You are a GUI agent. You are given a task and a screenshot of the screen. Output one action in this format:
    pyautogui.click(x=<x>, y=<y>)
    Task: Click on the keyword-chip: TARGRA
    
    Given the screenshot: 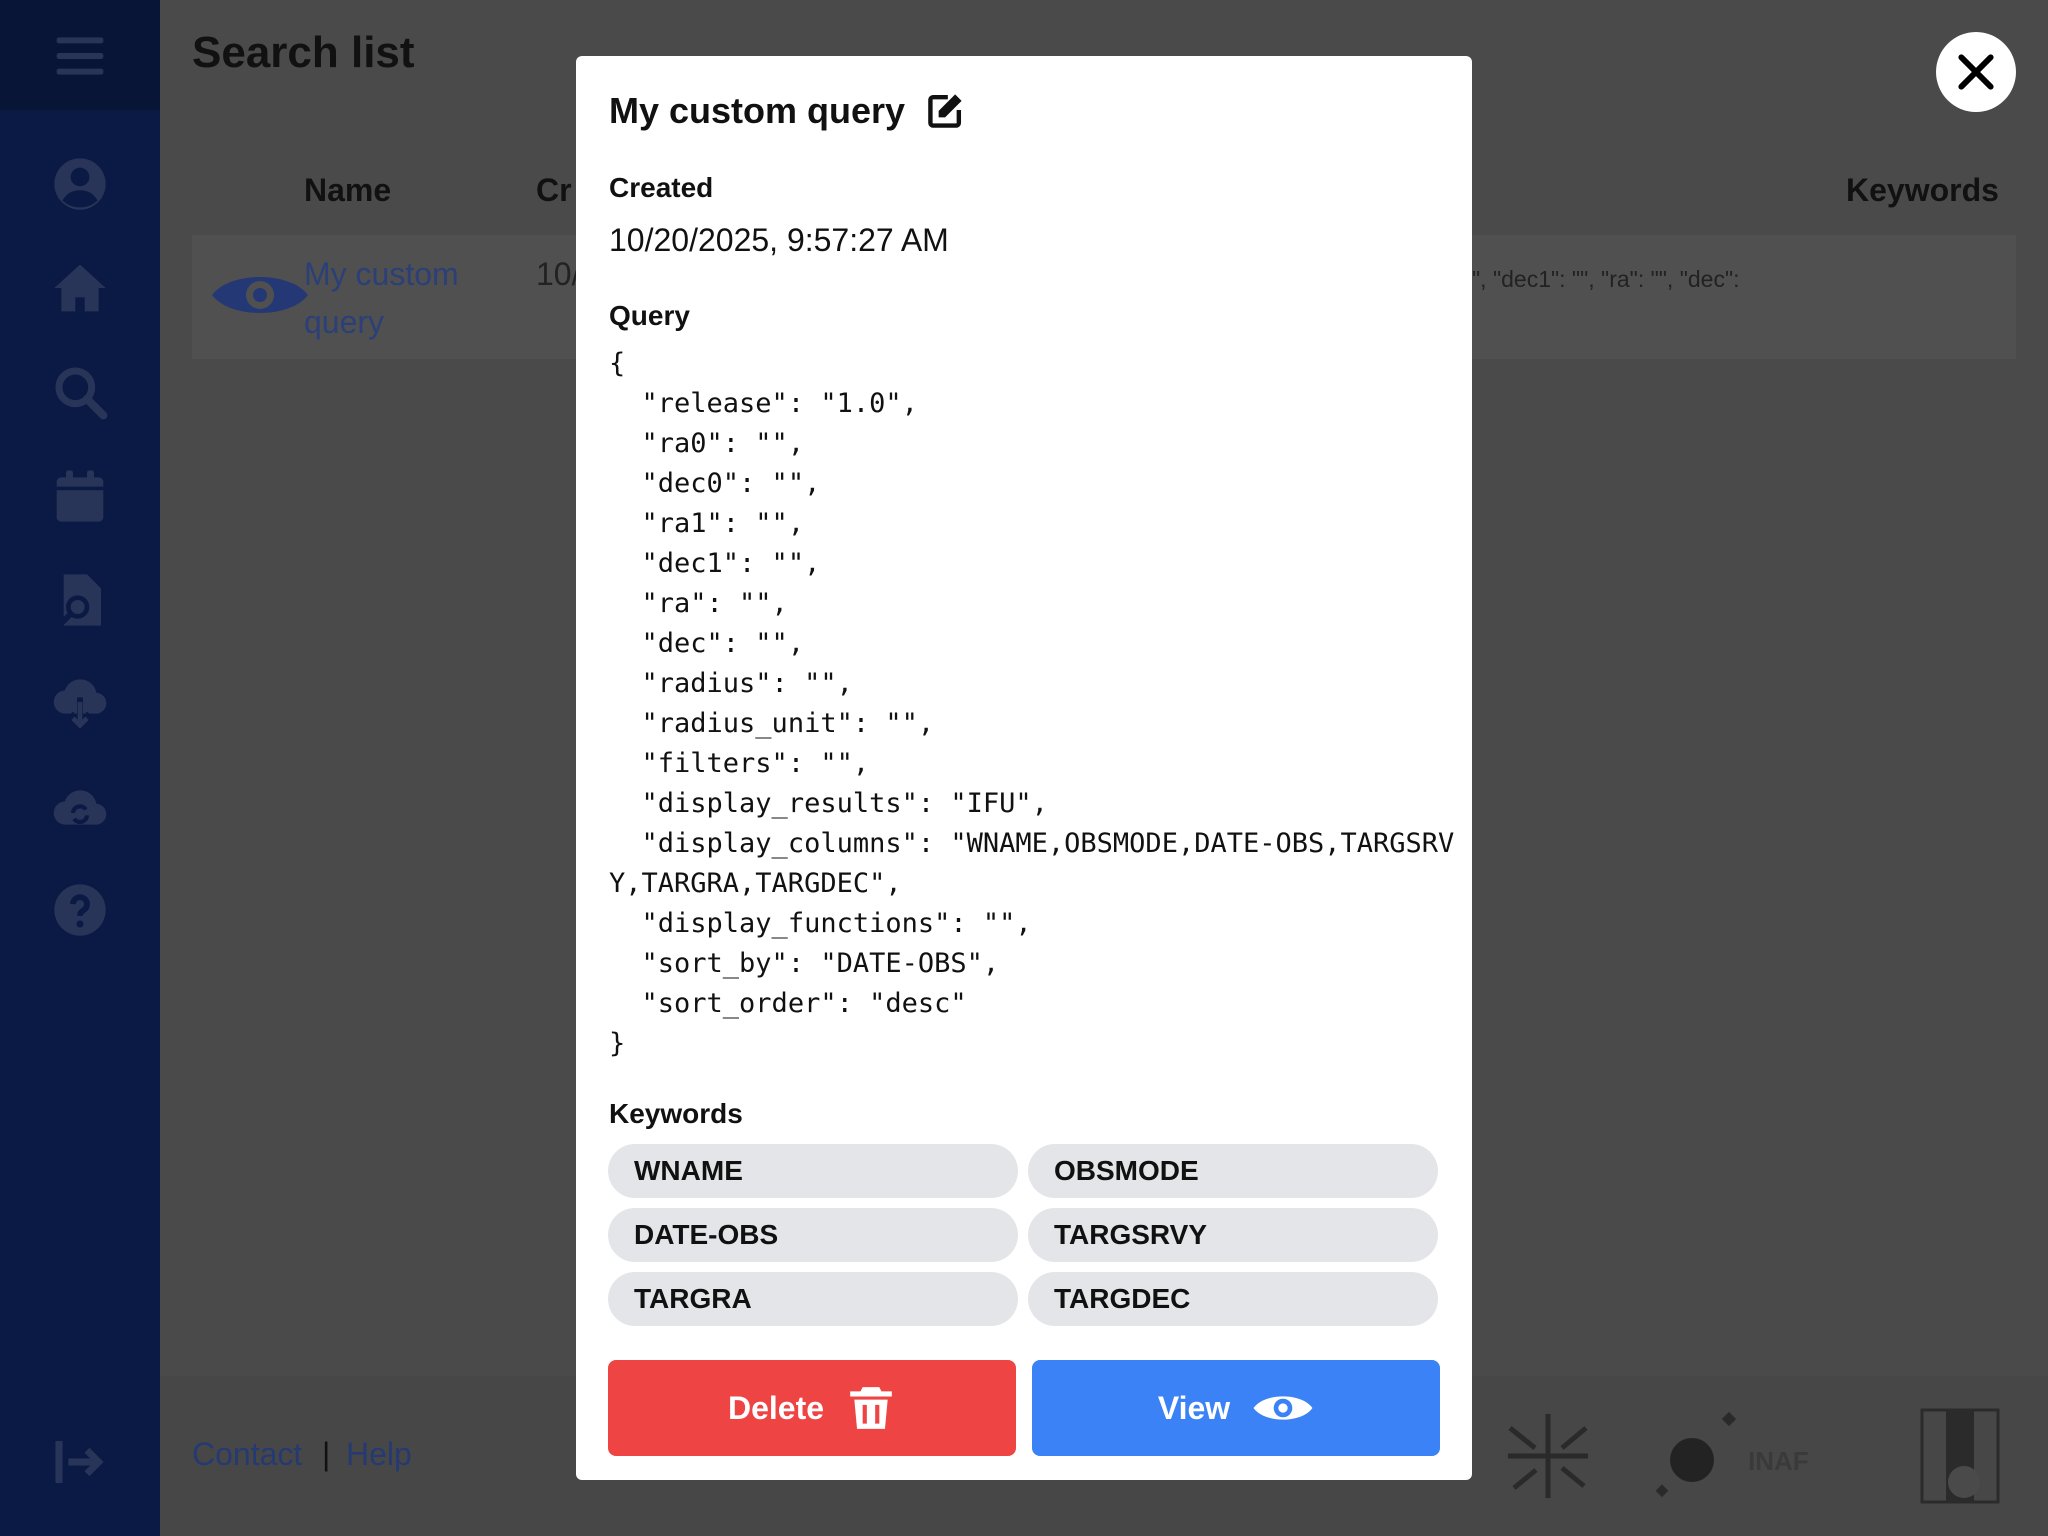 What is the action you would take?
    pyautogui.click(x=813, y=1299)
    